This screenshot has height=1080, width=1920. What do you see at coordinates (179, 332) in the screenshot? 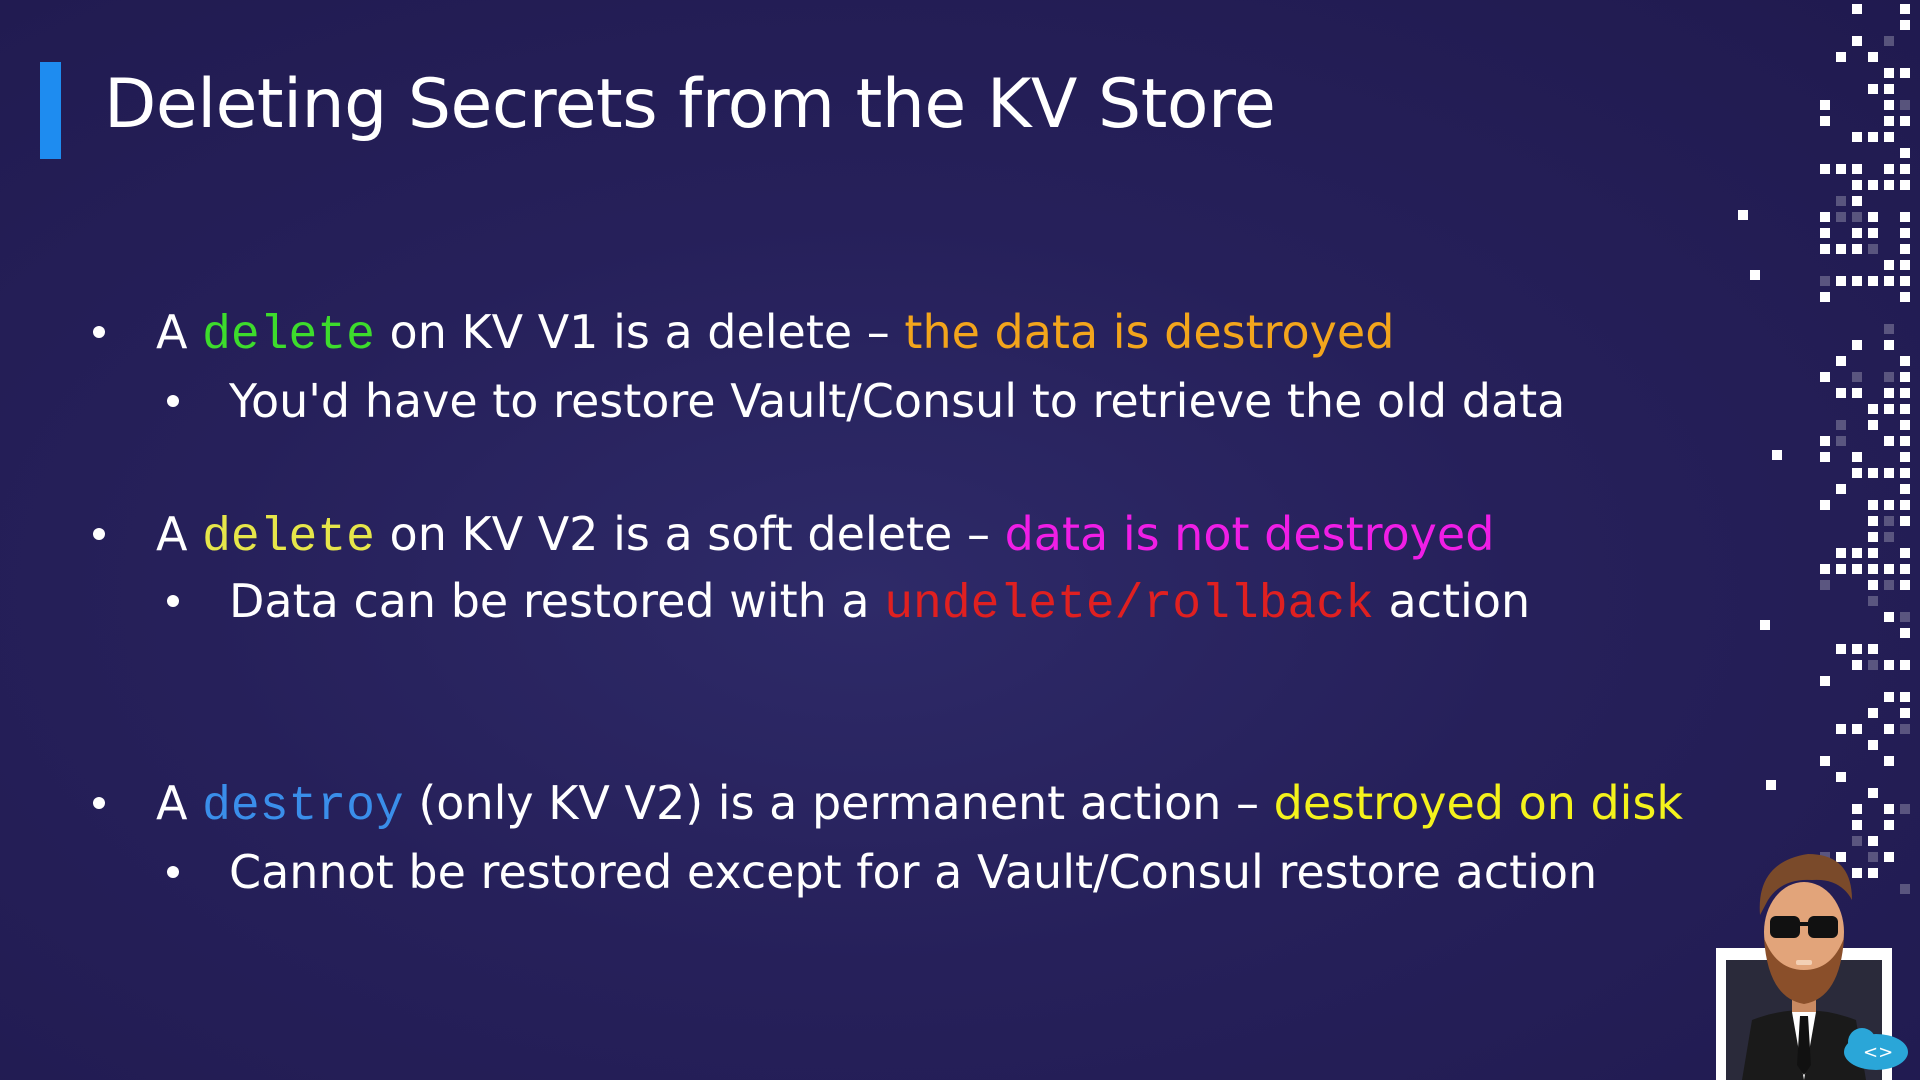
I see `bullet-1-prefix: A` at bounding box center [179, 332].